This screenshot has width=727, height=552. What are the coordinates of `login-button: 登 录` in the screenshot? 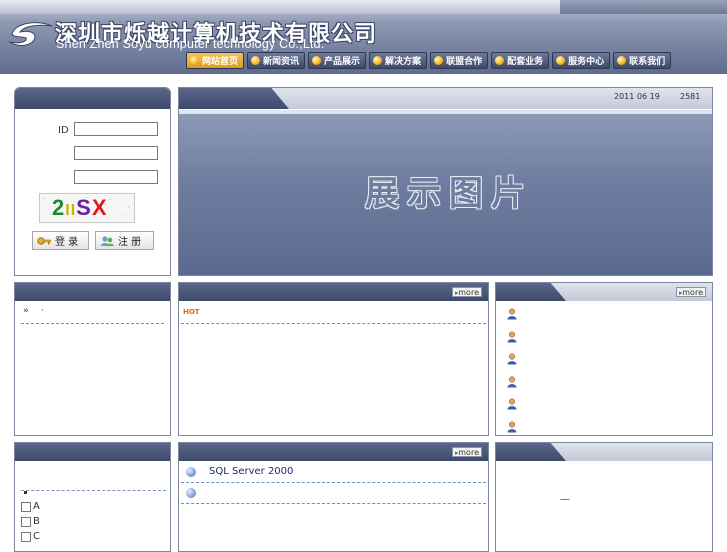 It's located at (60, 240).